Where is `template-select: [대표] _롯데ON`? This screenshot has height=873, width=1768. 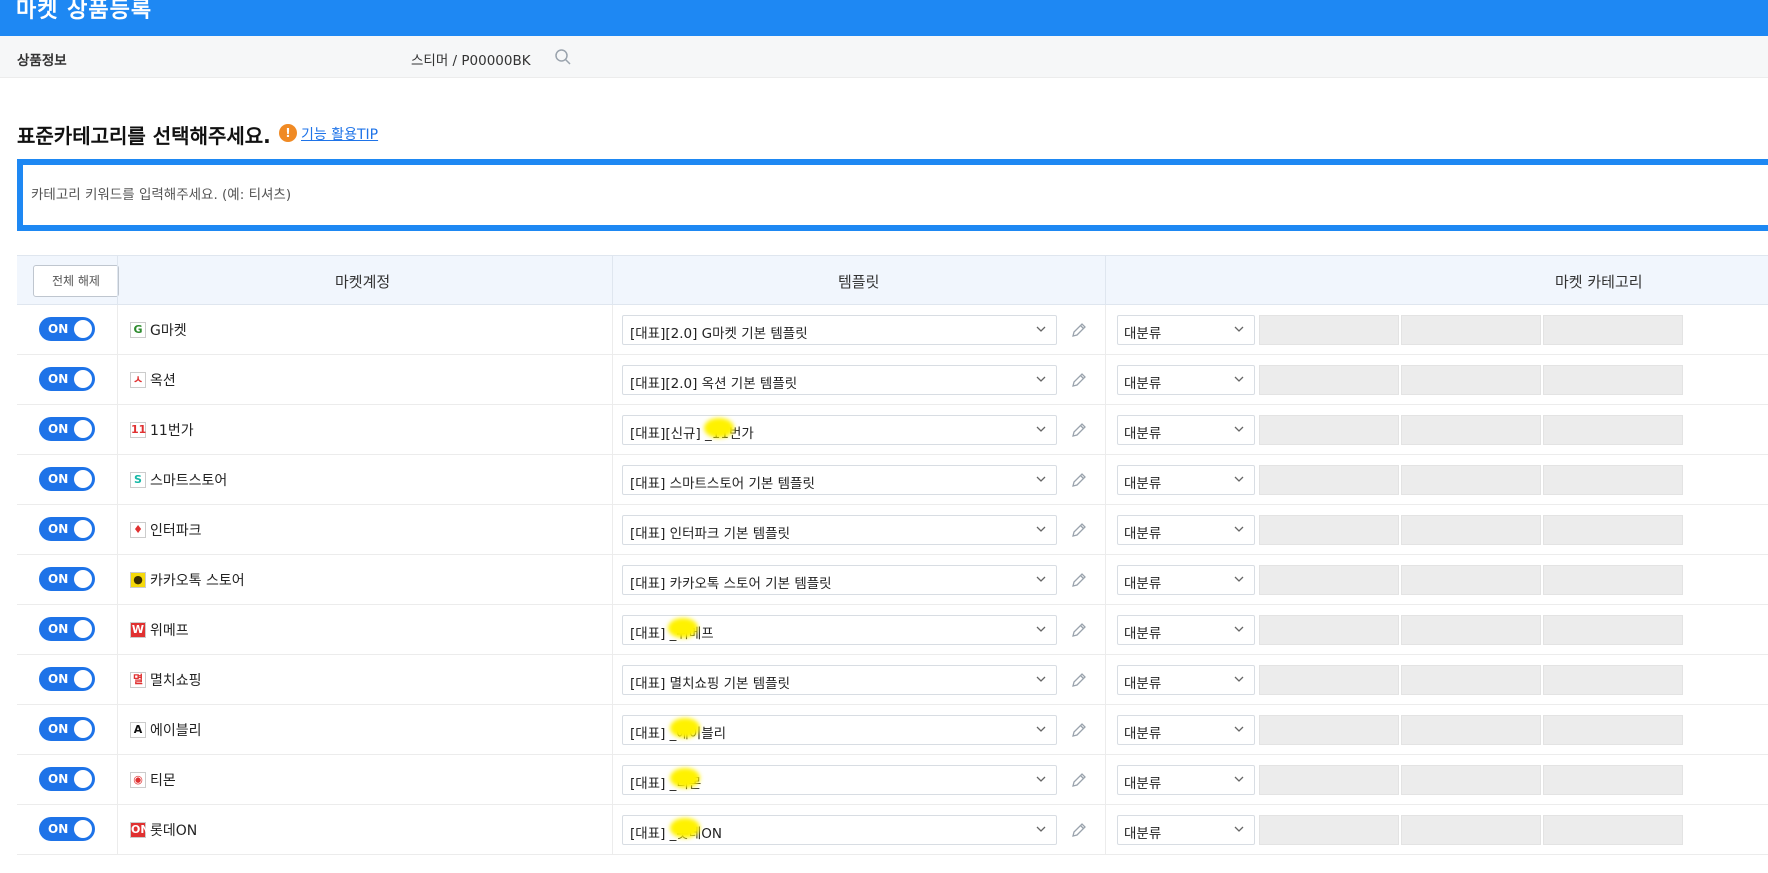 template-select: [대표] _롯데ON is located at coordinates (839, 830).